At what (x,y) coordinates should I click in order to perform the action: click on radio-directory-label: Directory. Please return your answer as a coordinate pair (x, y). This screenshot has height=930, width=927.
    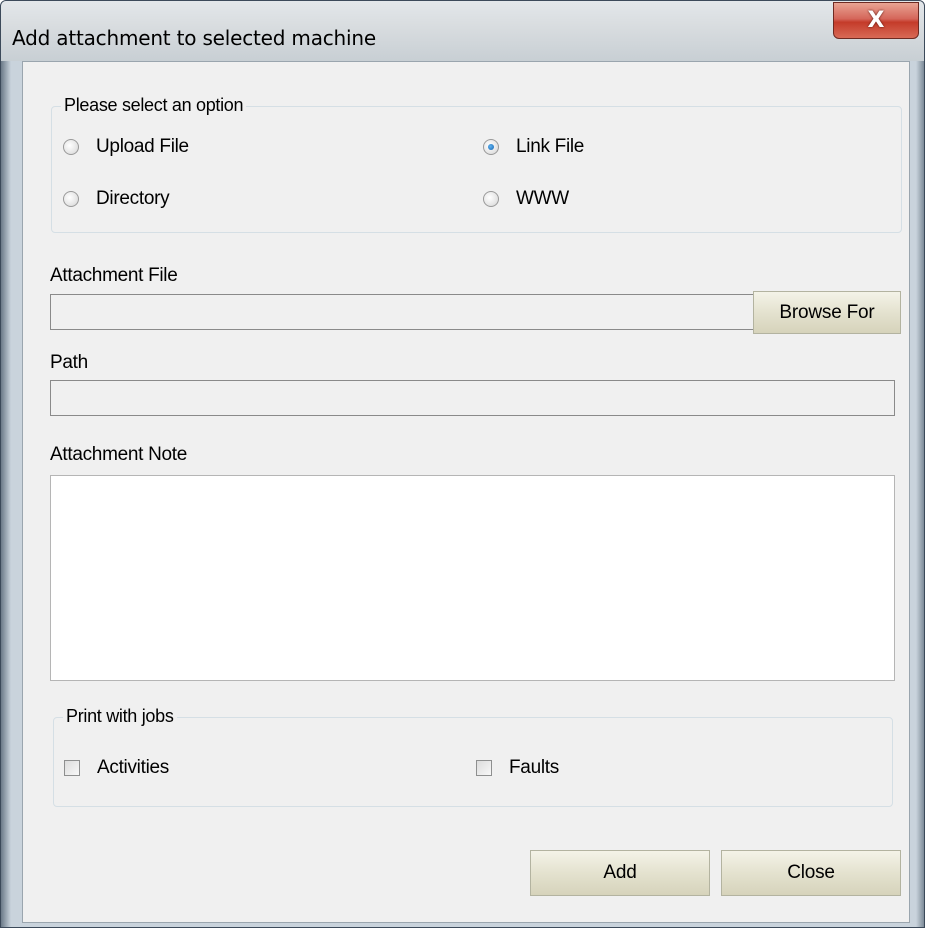
    Looking at the image, I should click on (133, 198).